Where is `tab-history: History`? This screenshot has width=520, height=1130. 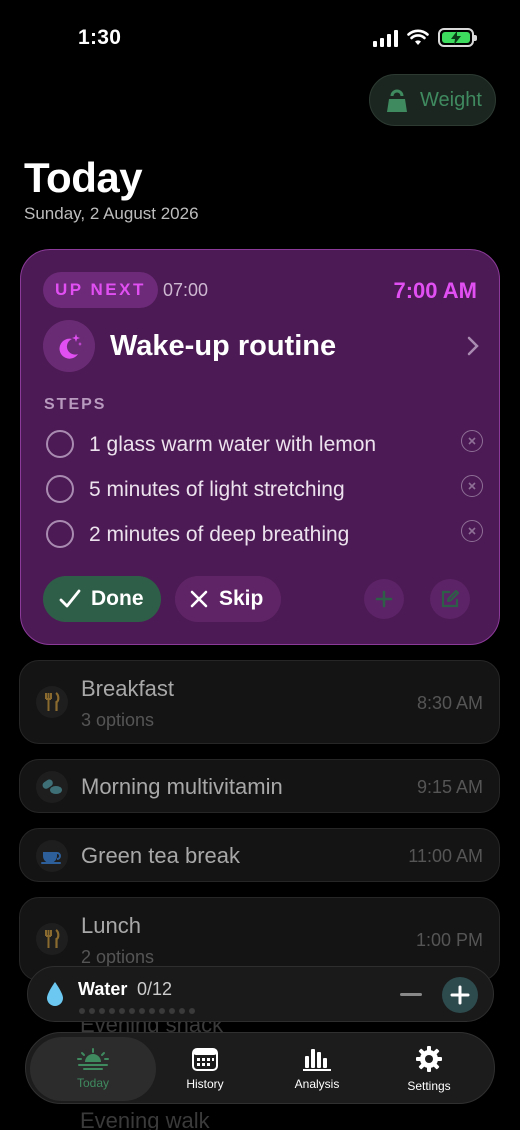 tab-history: History is located at coordinates (205, 1069).